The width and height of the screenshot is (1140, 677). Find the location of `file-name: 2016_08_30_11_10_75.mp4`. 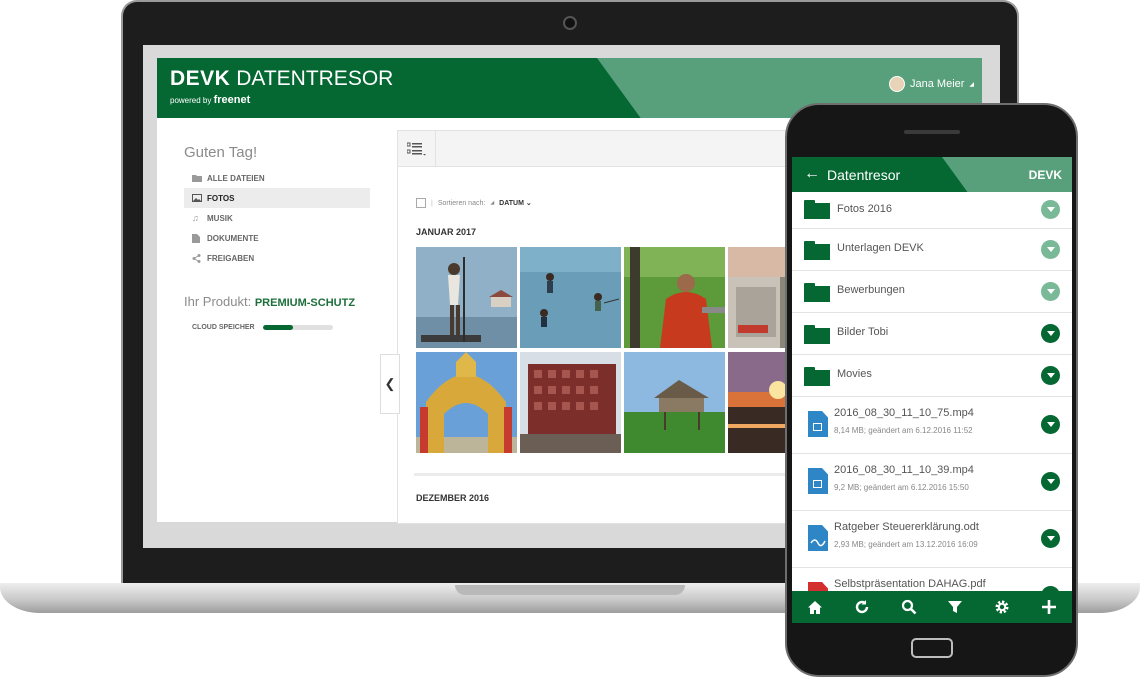

file-name: 2016_08_30_11_10_75.mp4 is located at coordinates (904, 413).